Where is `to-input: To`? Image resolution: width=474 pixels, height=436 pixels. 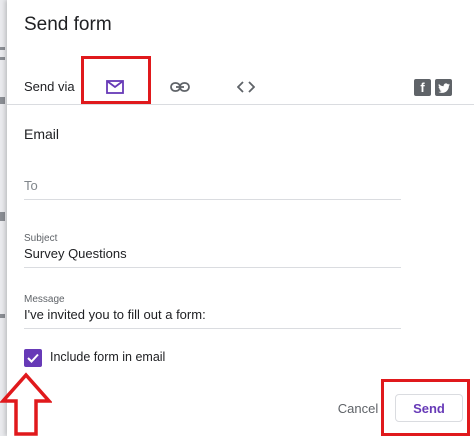
to-input: To is located at coordinates (212, 188).